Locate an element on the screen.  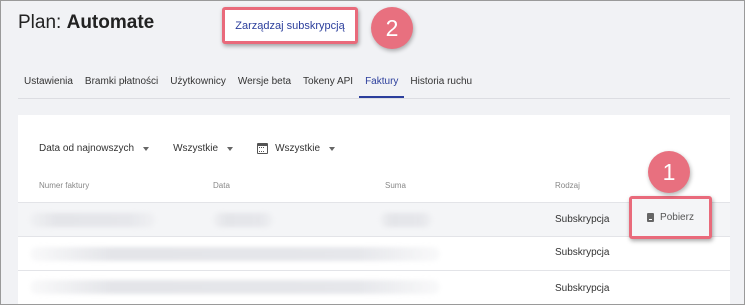
manage-subscription-button: Zarządzaj subskrypcją is located at coordinates (289, 26).